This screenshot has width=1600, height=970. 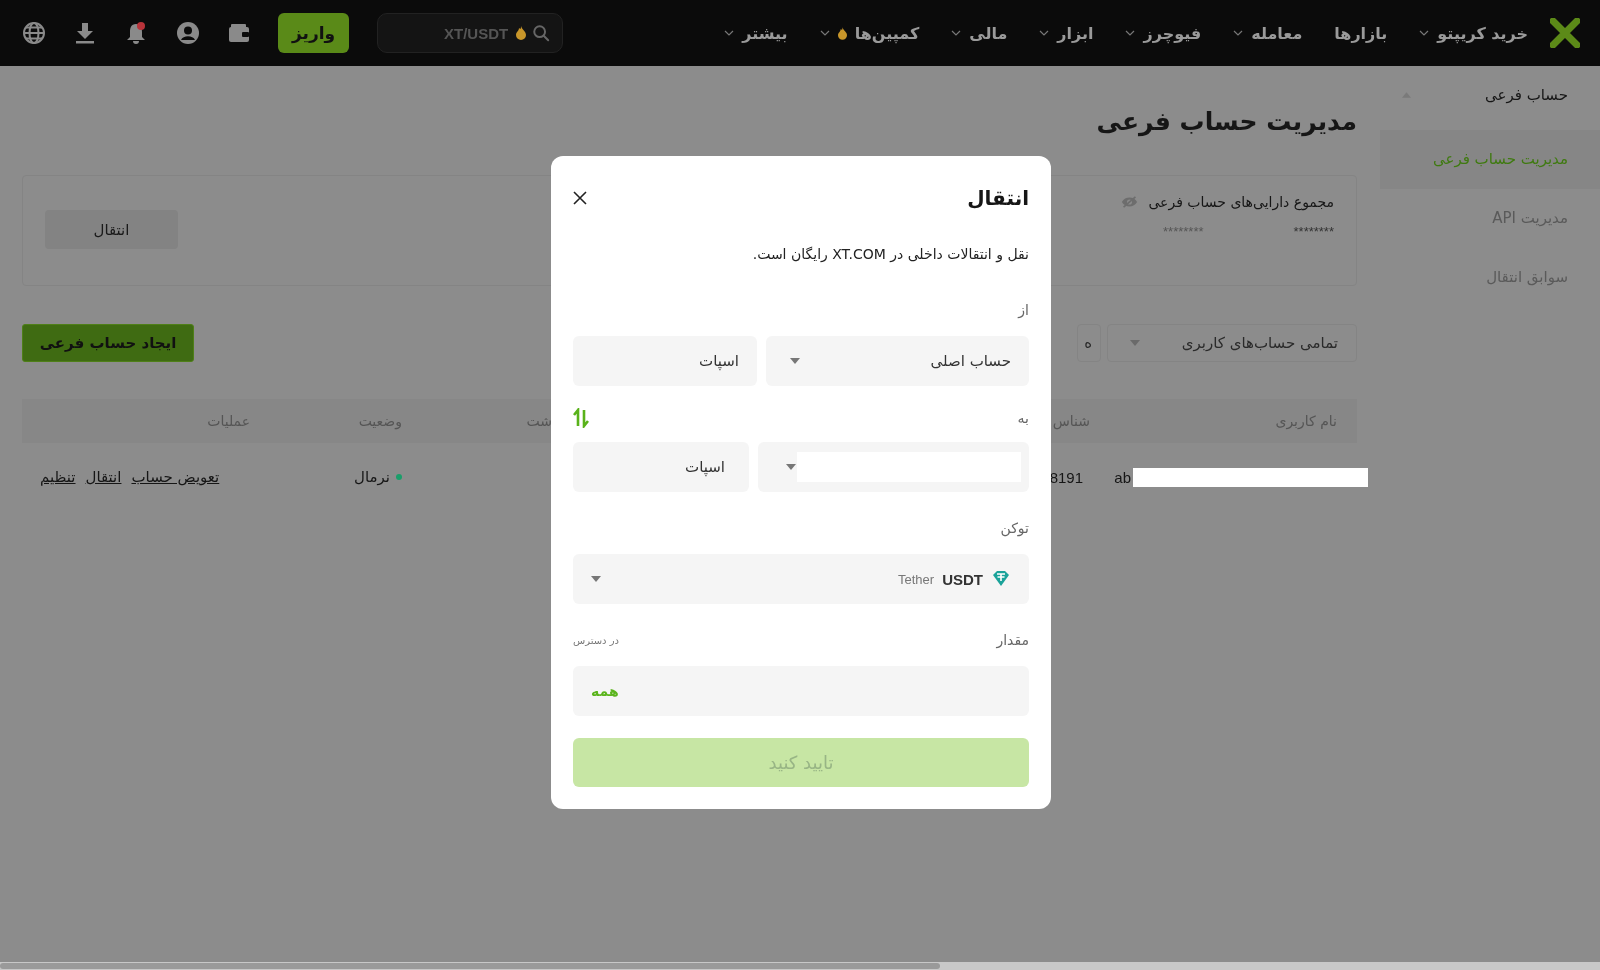 What do you see at coordinates (188, 33) in the screenshot?
I see `user-account-icon` at bounding box center [188, 33].